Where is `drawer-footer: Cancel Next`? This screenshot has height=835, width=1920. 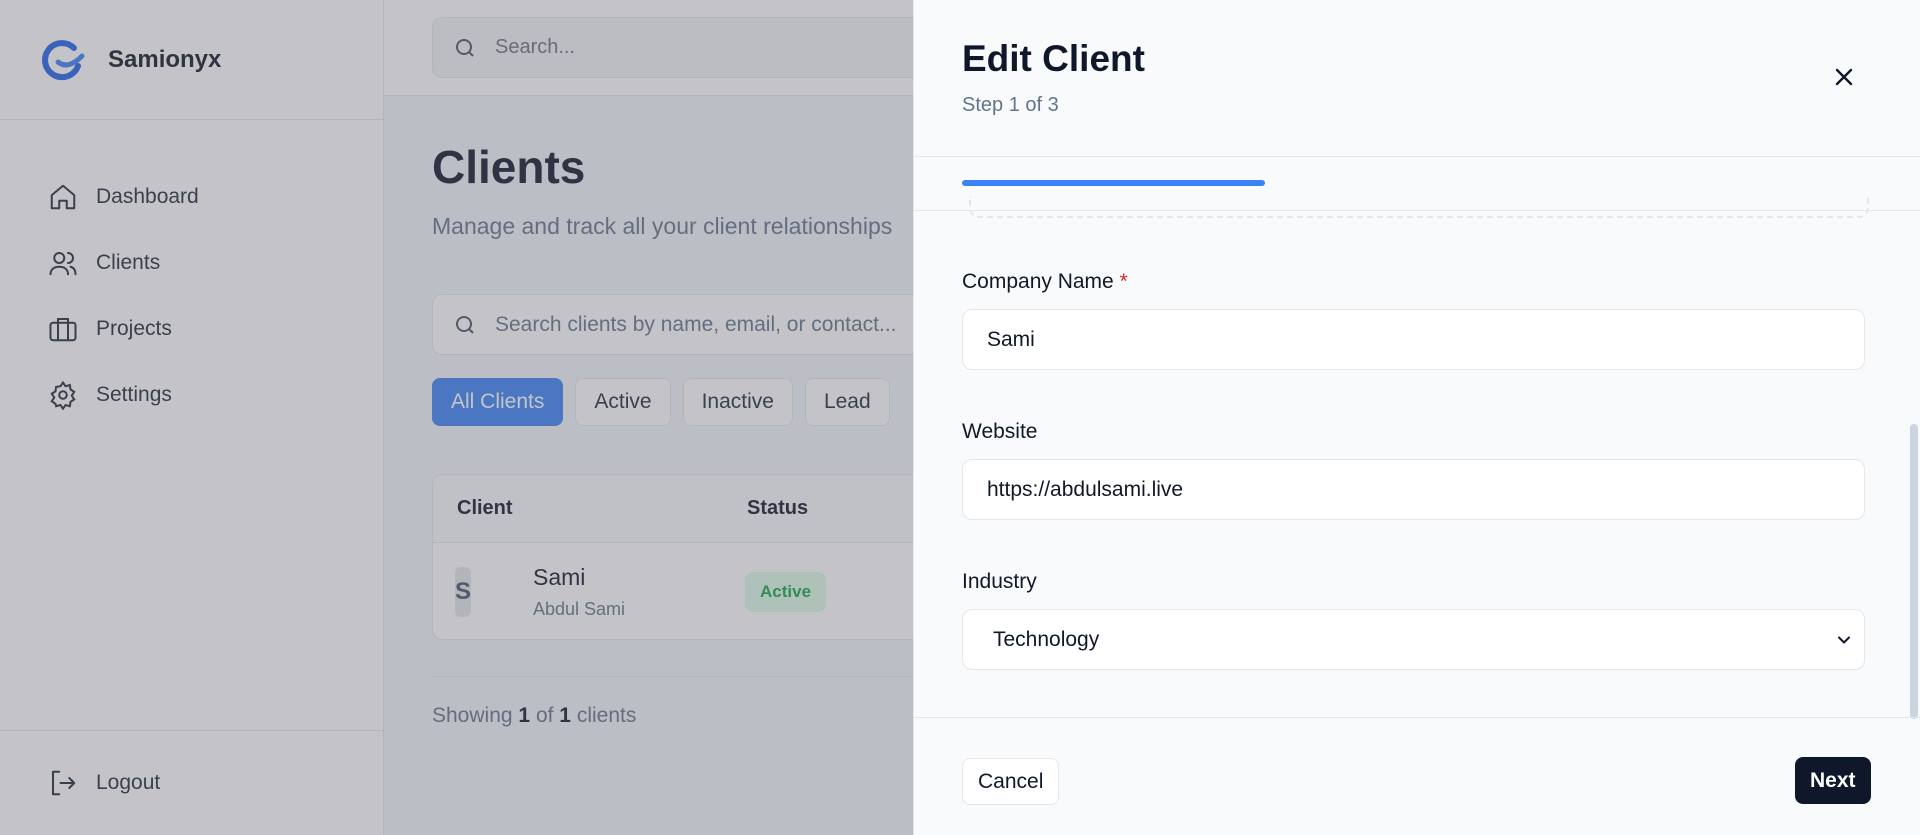 drawer-footer: Cancel Next is located at coordinates (1417, 776).